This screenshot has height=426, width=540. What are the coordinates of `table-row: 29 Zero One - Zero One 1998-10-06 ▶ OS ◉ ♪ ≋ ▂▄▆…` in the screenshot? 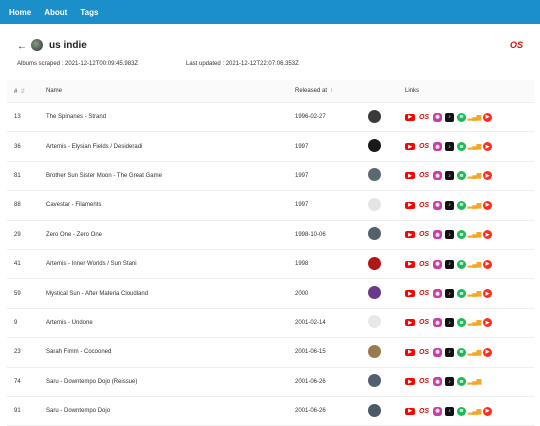 It's located at (270, 235).